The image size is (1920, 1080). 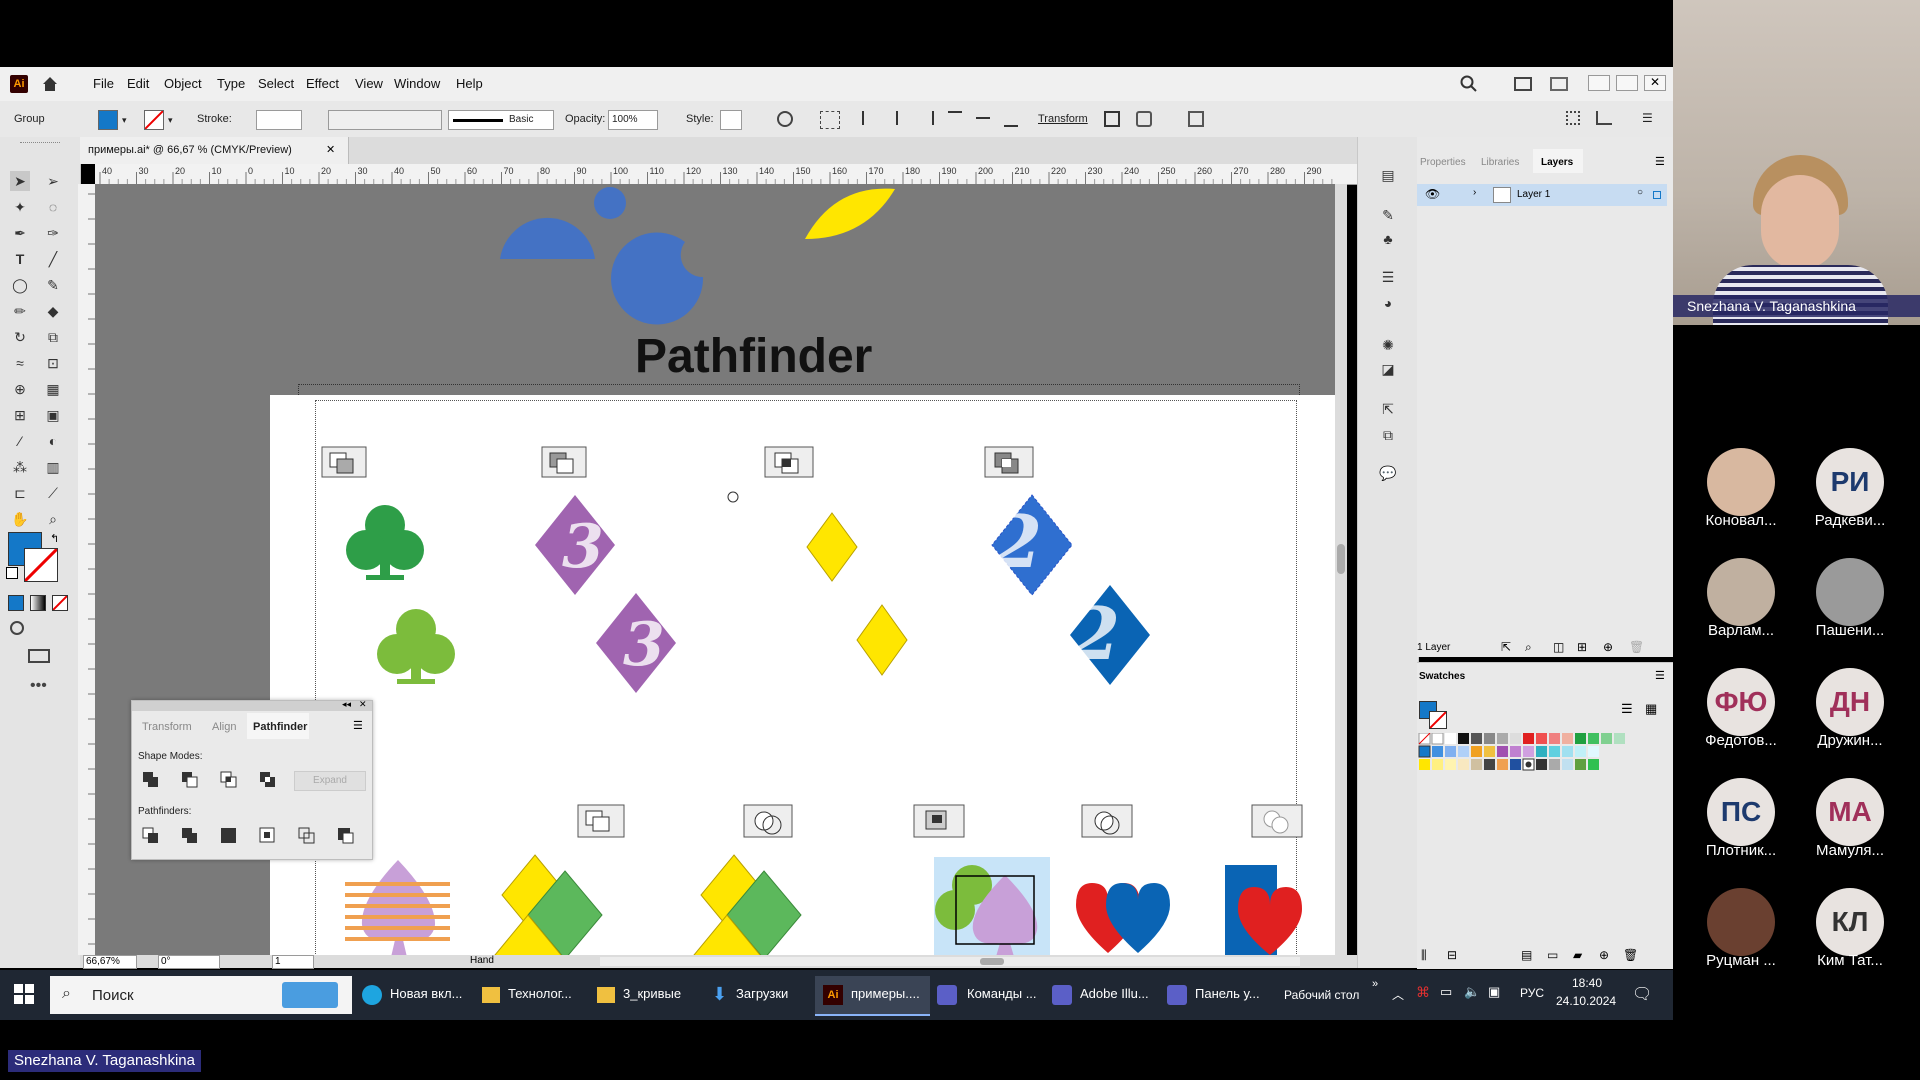 What do you see at coordinates (385, 120) in the screenshot?
I see `variable-width-dropdown` at bounding box center [385, 120].